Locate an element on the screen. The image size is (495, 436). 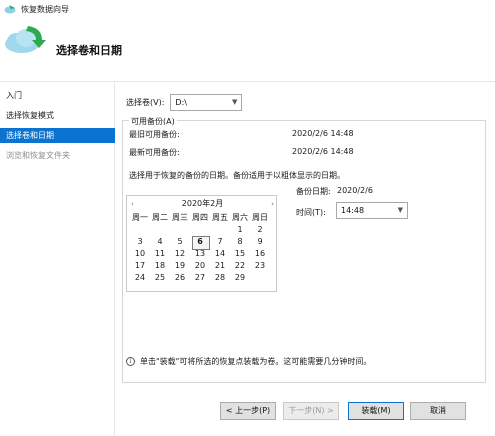
back-button: < 上一步(P) is located at coordinates (248, 411).